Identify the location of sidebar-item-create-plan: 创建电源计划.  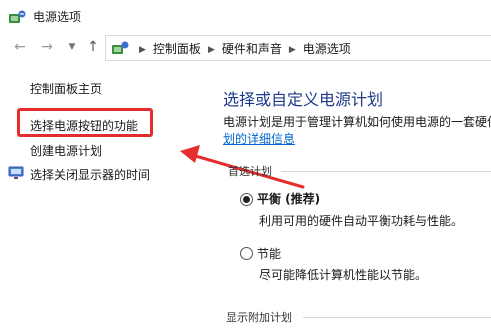
(66, 150).